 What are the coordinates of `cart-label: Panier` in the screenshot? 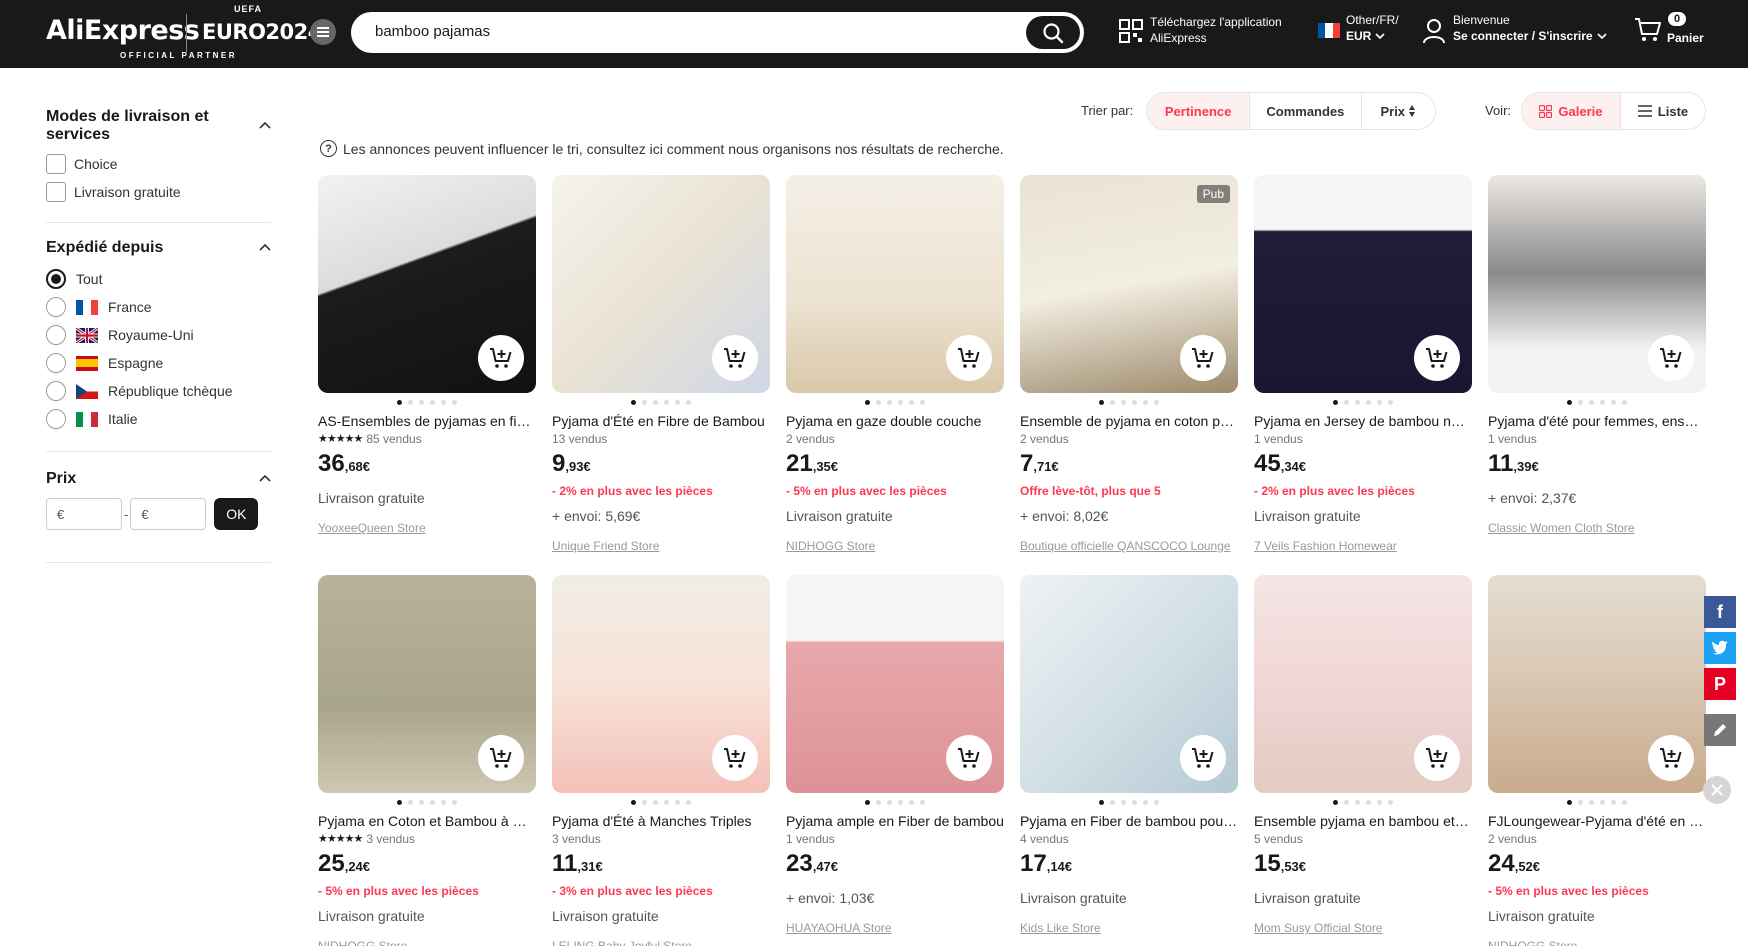 It's located at (1685, 38).